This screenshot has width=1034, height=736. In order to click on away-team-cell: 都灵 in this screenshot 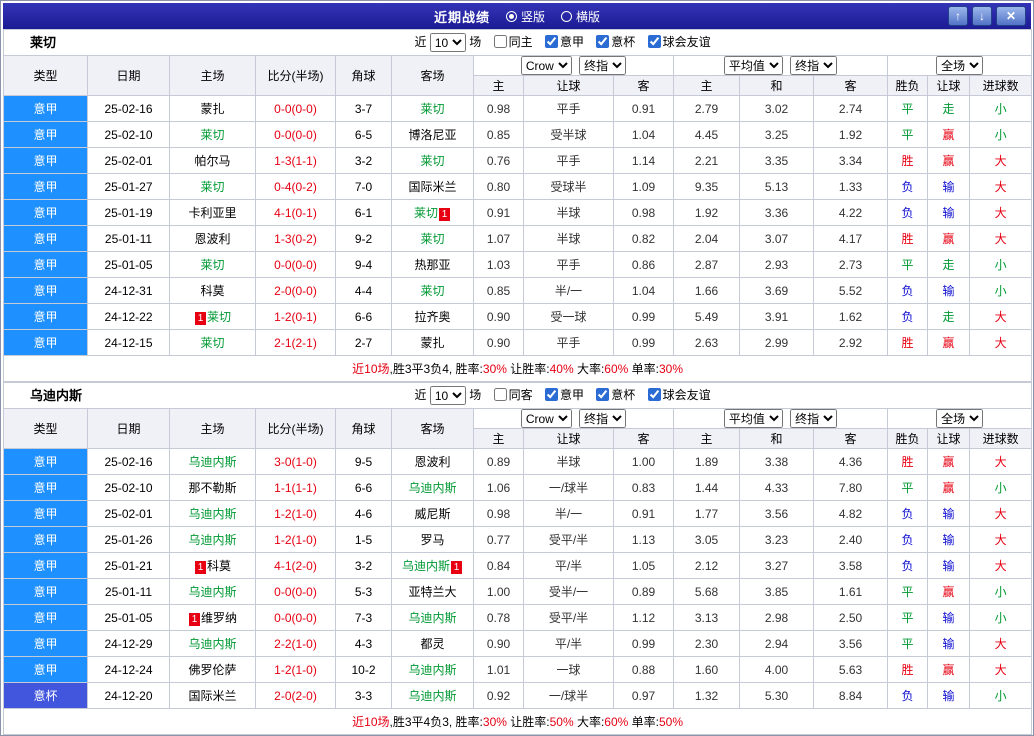, I will do `click(432, 643)`.